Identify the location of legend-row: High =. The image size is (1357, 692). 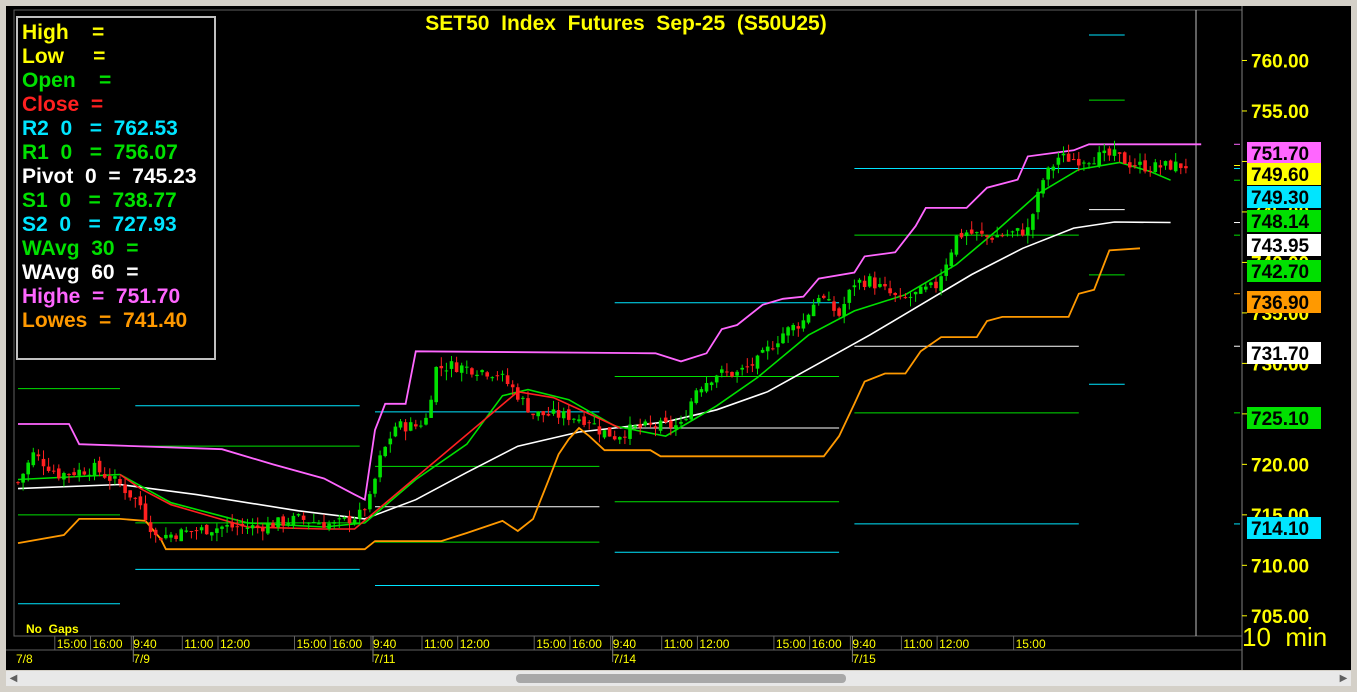
(63, 32).